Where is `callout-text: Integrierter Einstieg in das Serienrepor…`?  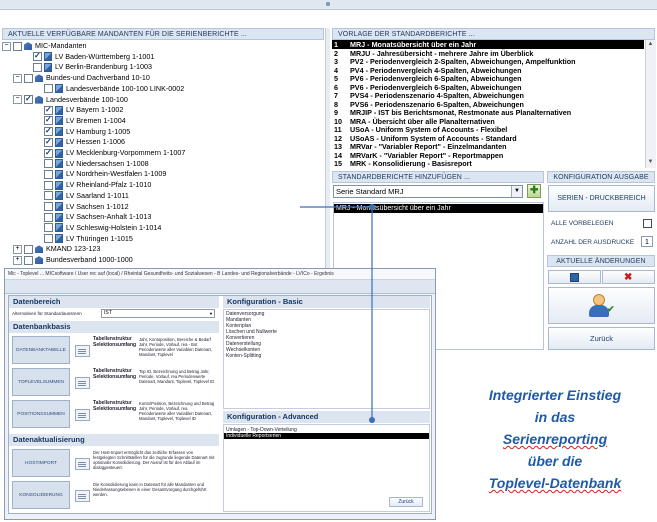
callout-text: Integrierter Einstieg in das Serienrepor… is located at coordinates (555, 439).